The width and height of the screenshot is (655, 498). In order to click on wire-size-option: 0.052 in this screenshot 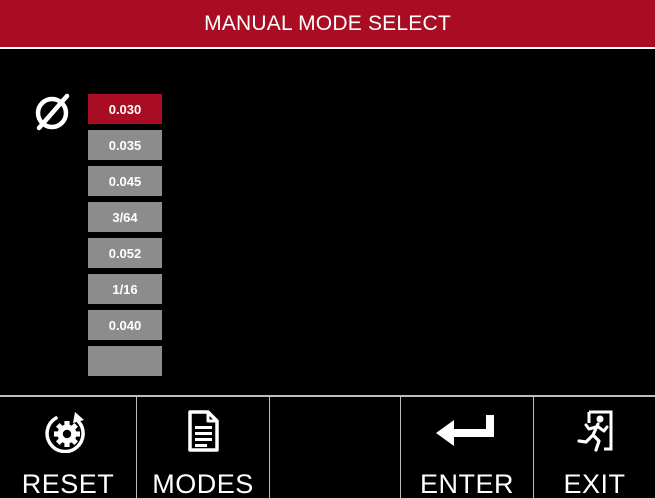, I will do `click(125, 253)`.